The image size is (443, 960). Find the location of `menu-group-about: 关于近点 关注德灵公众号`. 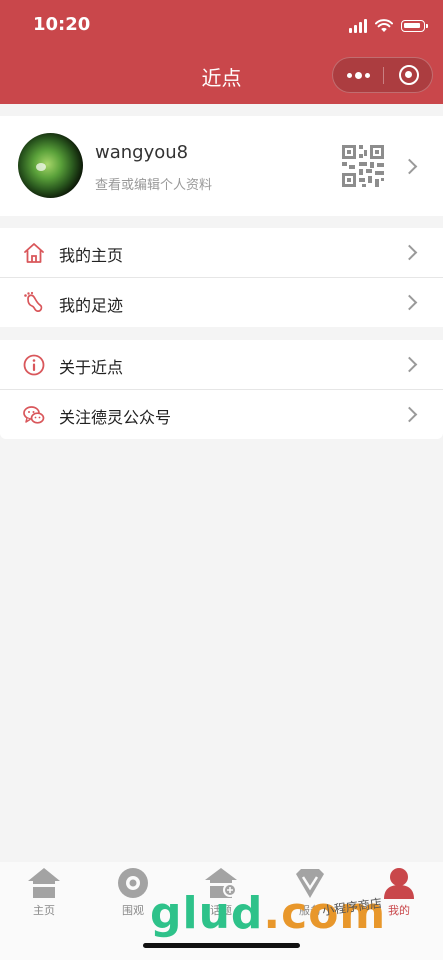

menu-group-about: 关于近点 关注德灵公众号 is located at coordinates (221, 389).